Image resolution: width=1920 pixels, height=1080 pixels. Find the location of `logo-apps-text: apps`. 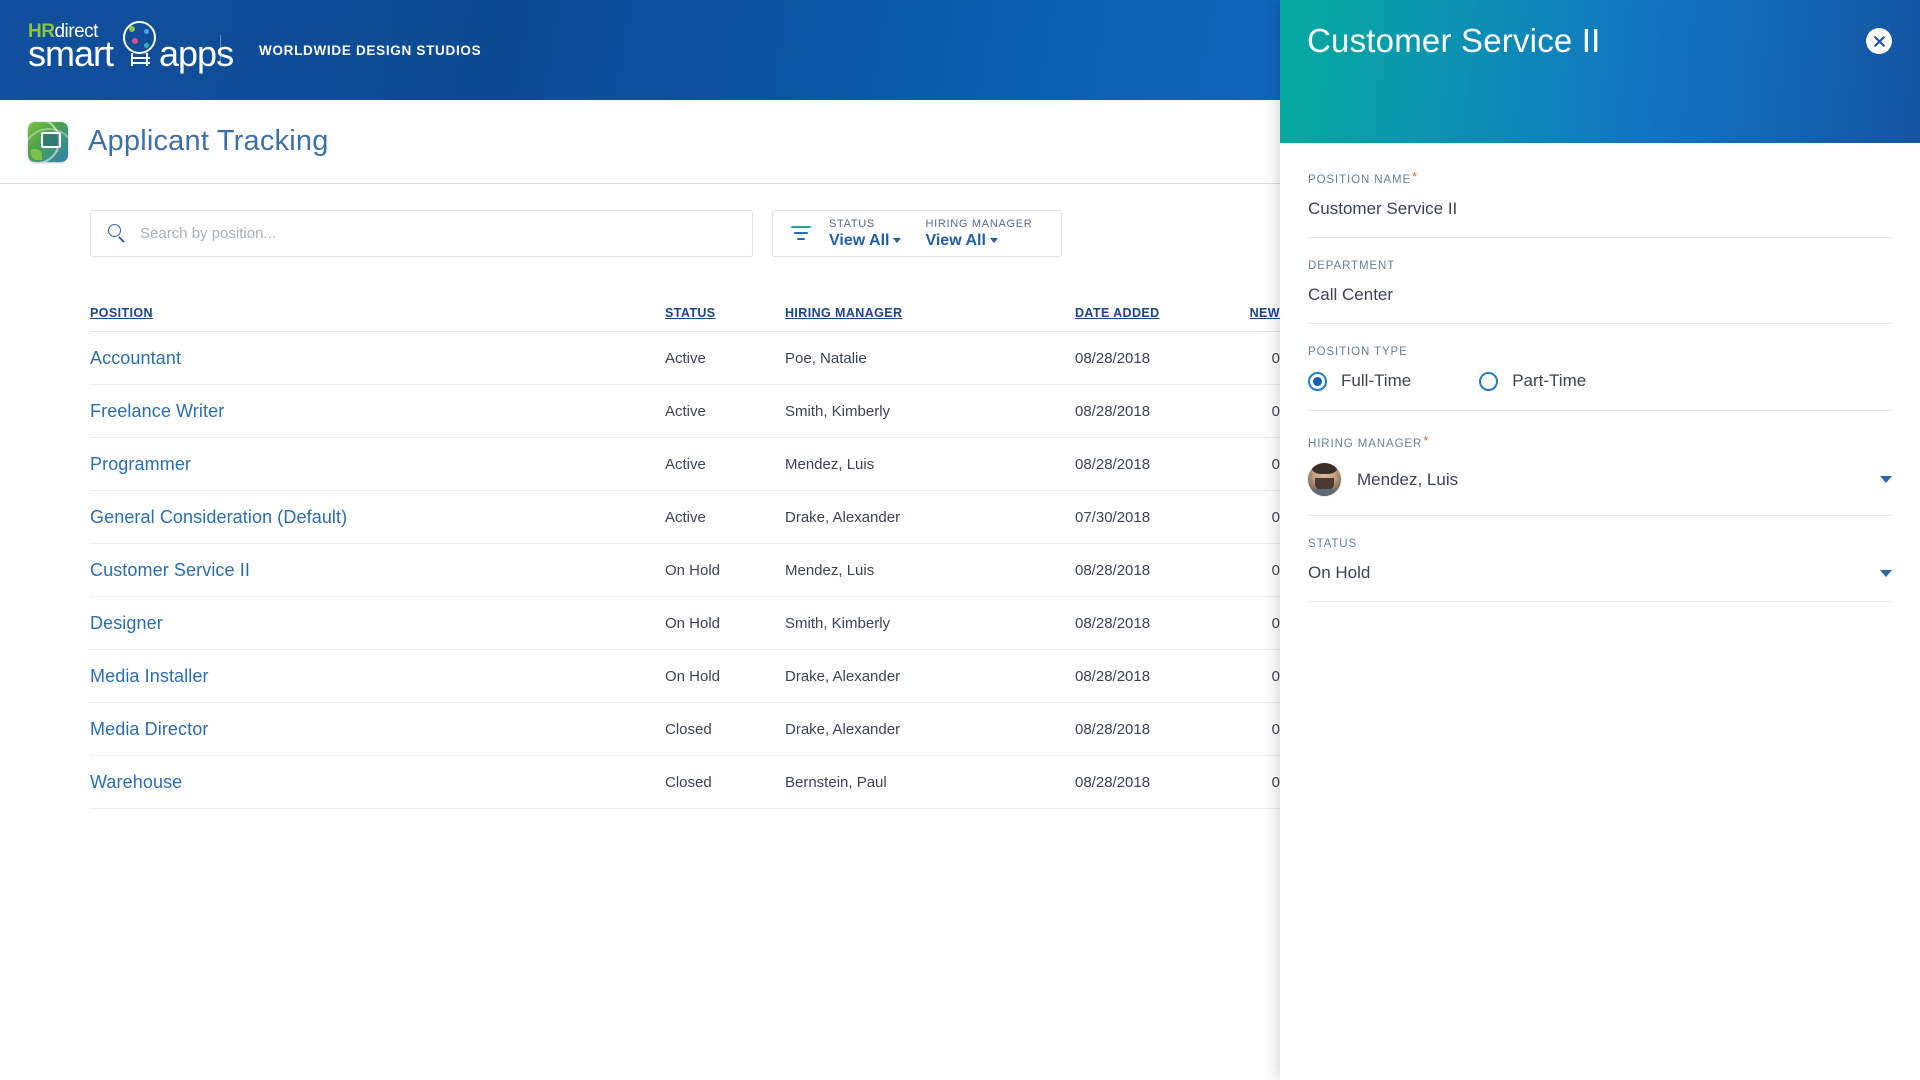

logo-apps-text: apps is located at coordinates (196, 53).